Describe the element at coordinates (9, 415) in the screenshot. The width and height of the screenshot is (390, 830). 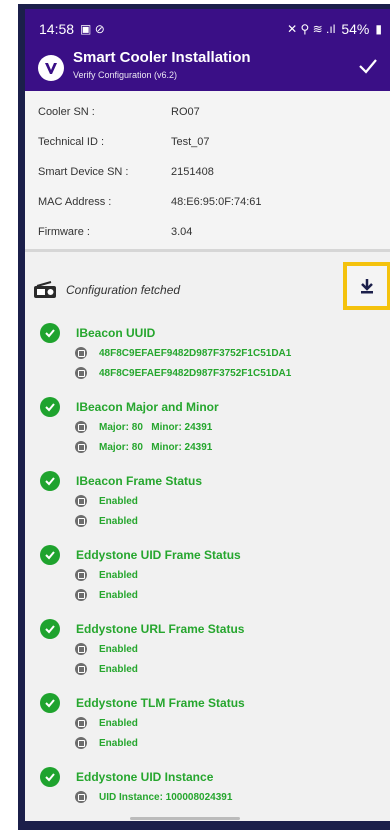
I see `background-left` at that location.